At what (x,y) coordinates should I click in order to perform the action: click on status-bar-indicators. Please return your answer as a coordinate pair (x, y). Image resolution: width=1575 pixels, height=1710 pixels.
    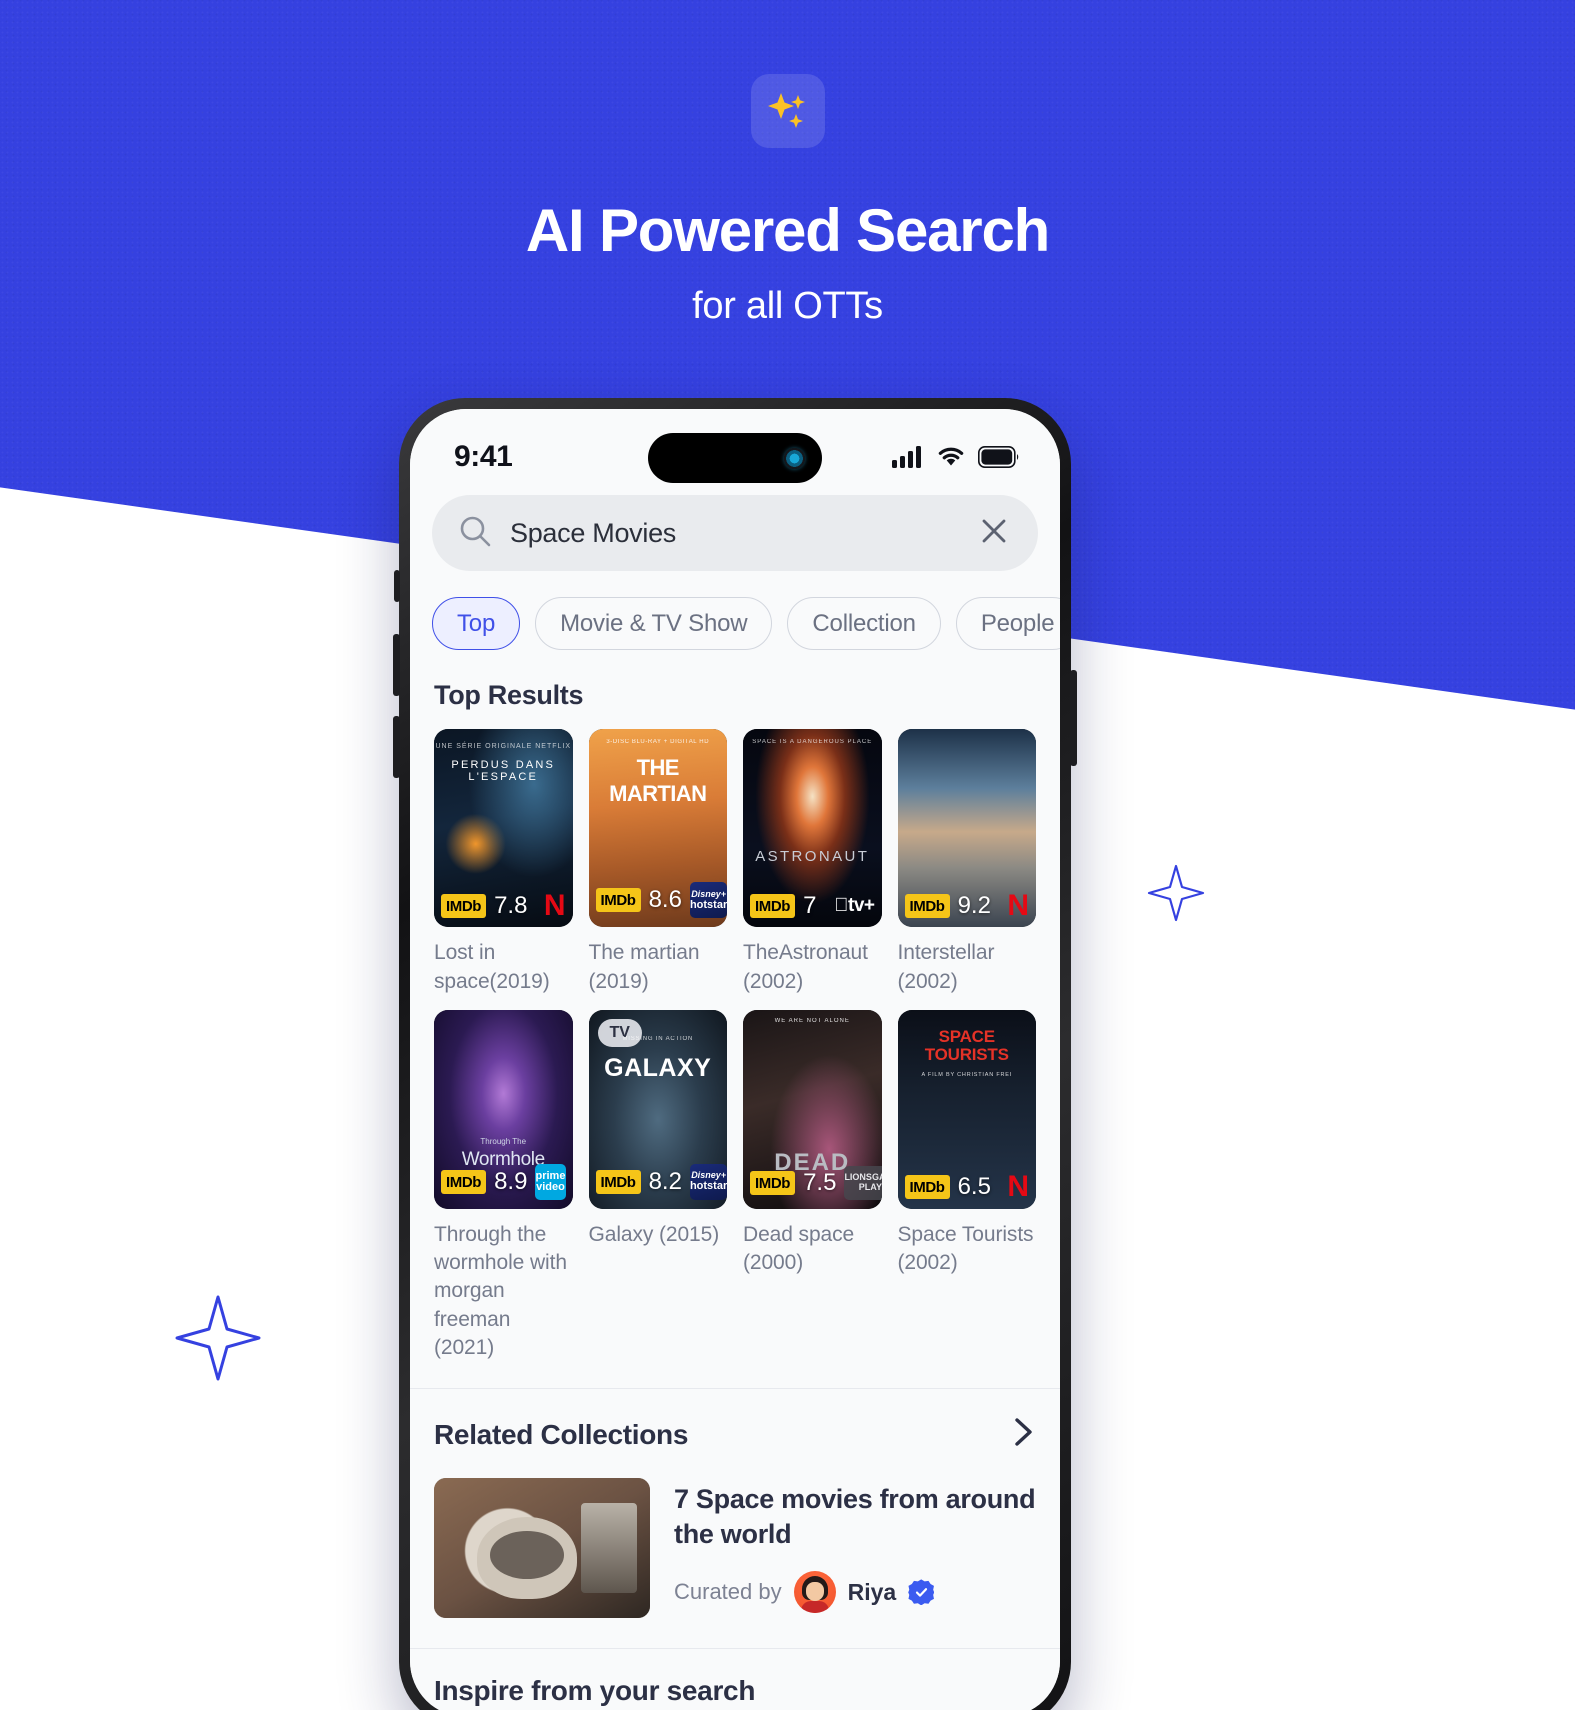
    Looking at the image, I should click on (956, 457).